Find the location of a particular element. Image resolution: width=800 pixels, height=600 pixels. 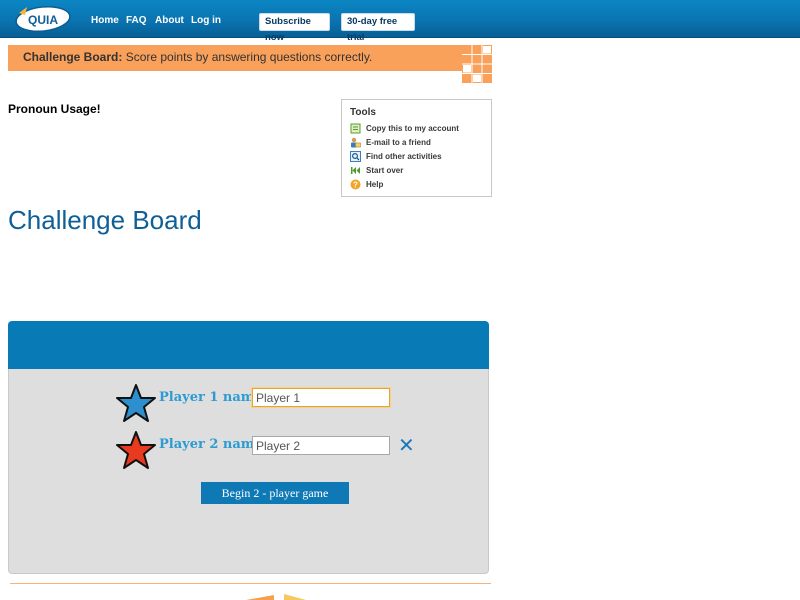

remove-player2-close-icon: ✕ is located at coordinates (406, 446).